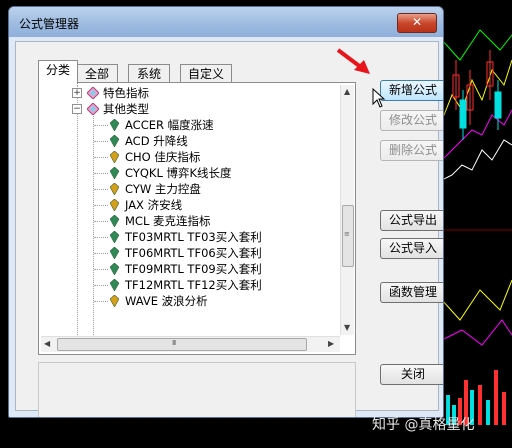 This screenshot has height=448, width=512. What do you see at coordinates (411, 120) in the screenshot?
I see `edit-formula-button: 修改公式` at bounding box center [411, 120].